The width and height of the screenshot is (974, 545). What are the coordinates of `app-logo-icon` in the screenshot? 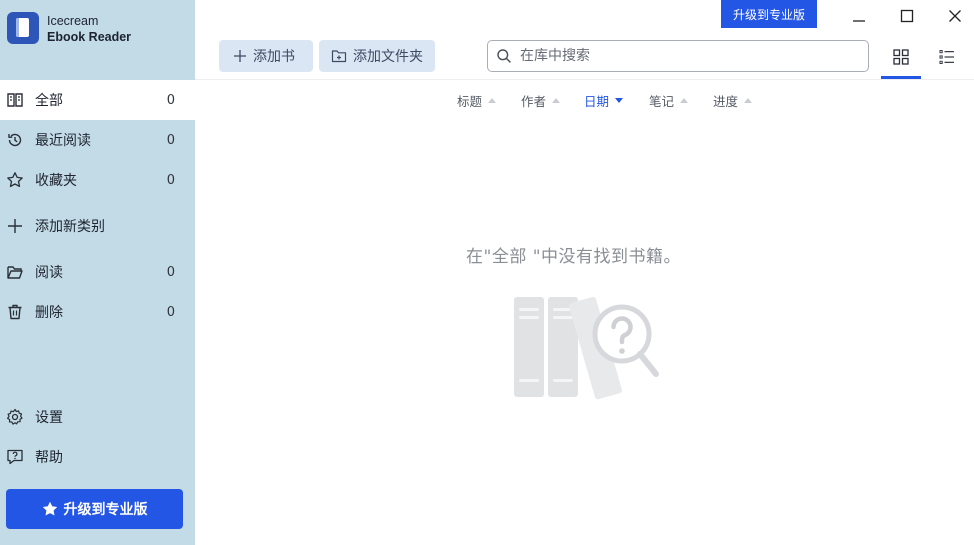 It's located at (23, 28).